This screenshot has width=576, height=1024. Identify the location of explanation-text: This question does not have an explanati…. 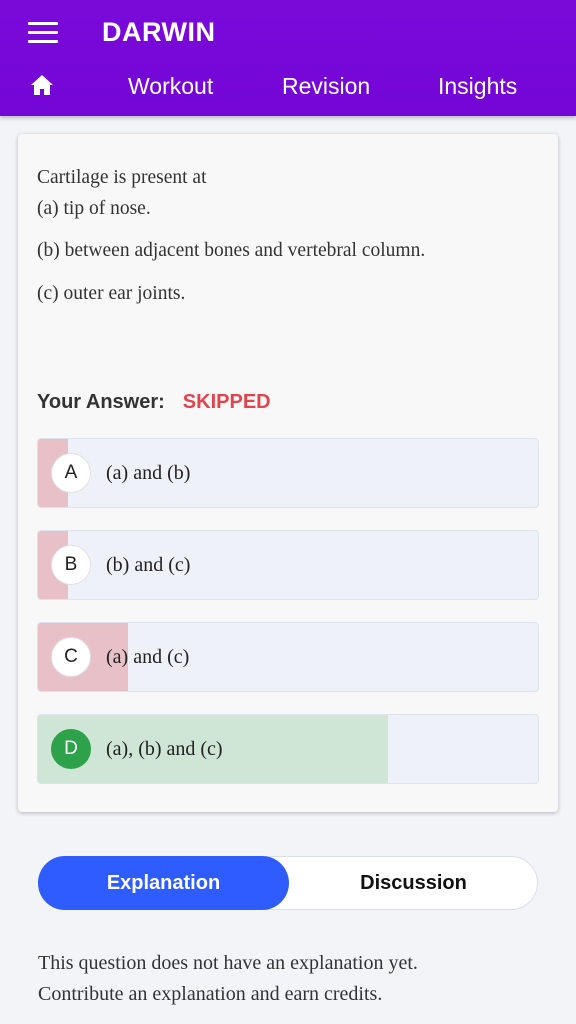
(288, 979).